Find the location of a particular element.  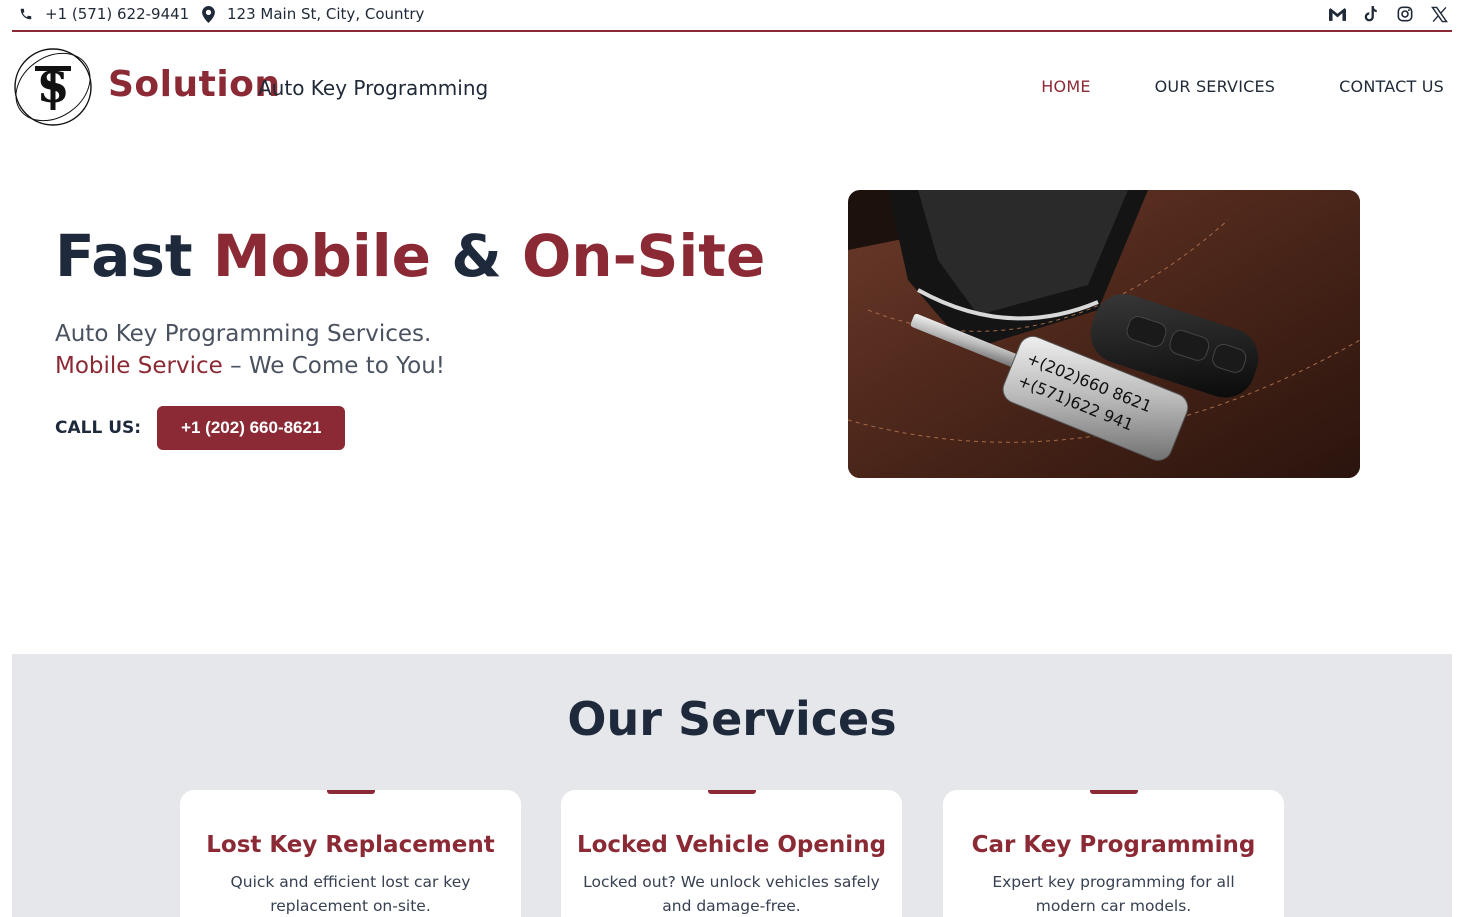

topbar-phone: +1 (571) 622-9441 is located at coordinates (103, 14).